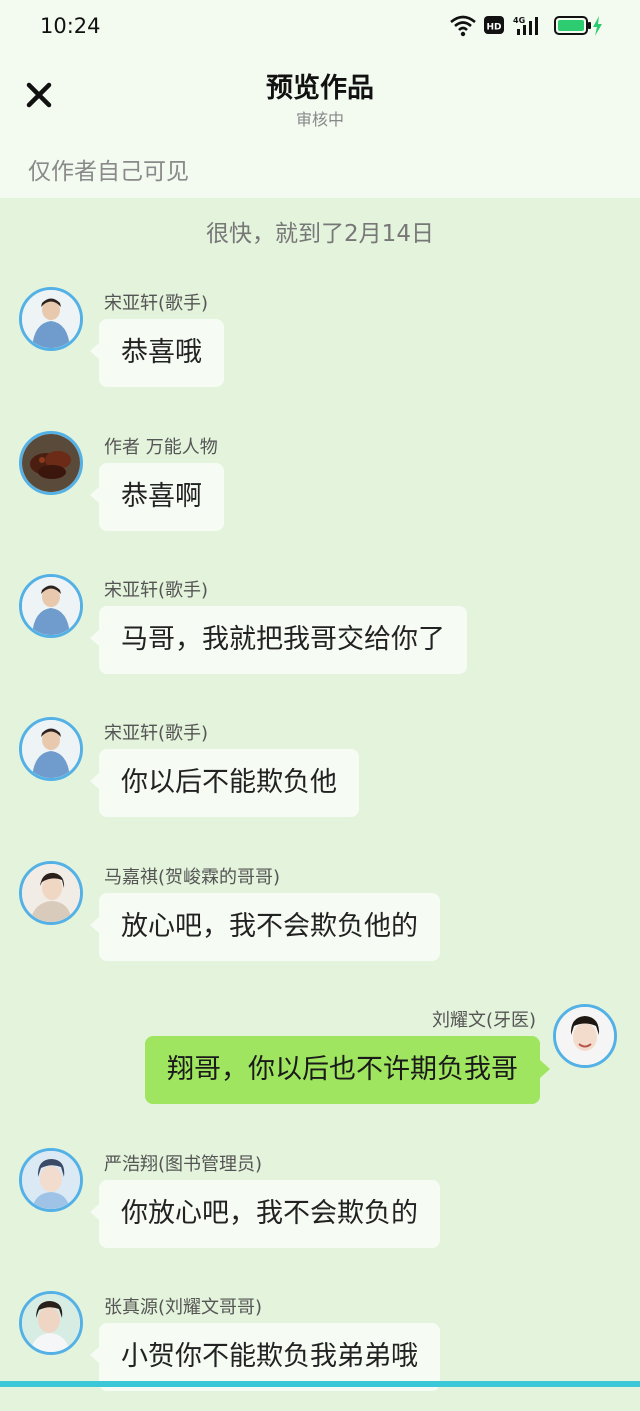 The height and width of the screenshot is (1411, 640). What do you see at coordinates (463, 26) in the screenshot?
I see `wifi-icon` at bounding box center [463, 26].